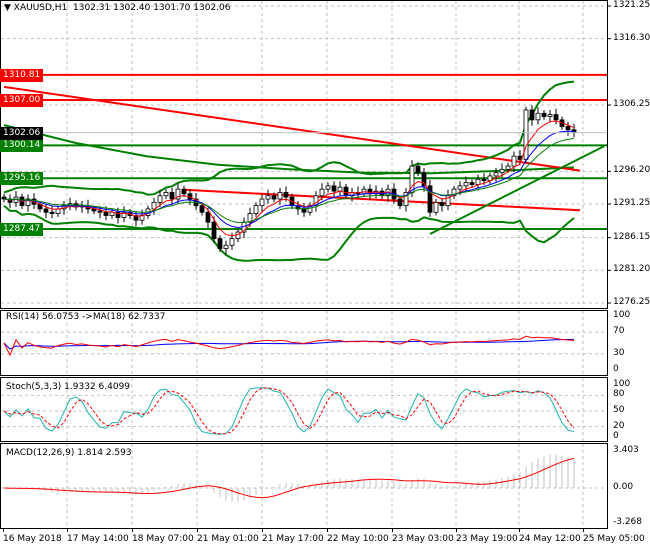 The width and height of the screenshot is (650, 550). Describe the element at coordinates (631, 5) in the screenshot. I see `price-tick-label: 1321.25` at that location.